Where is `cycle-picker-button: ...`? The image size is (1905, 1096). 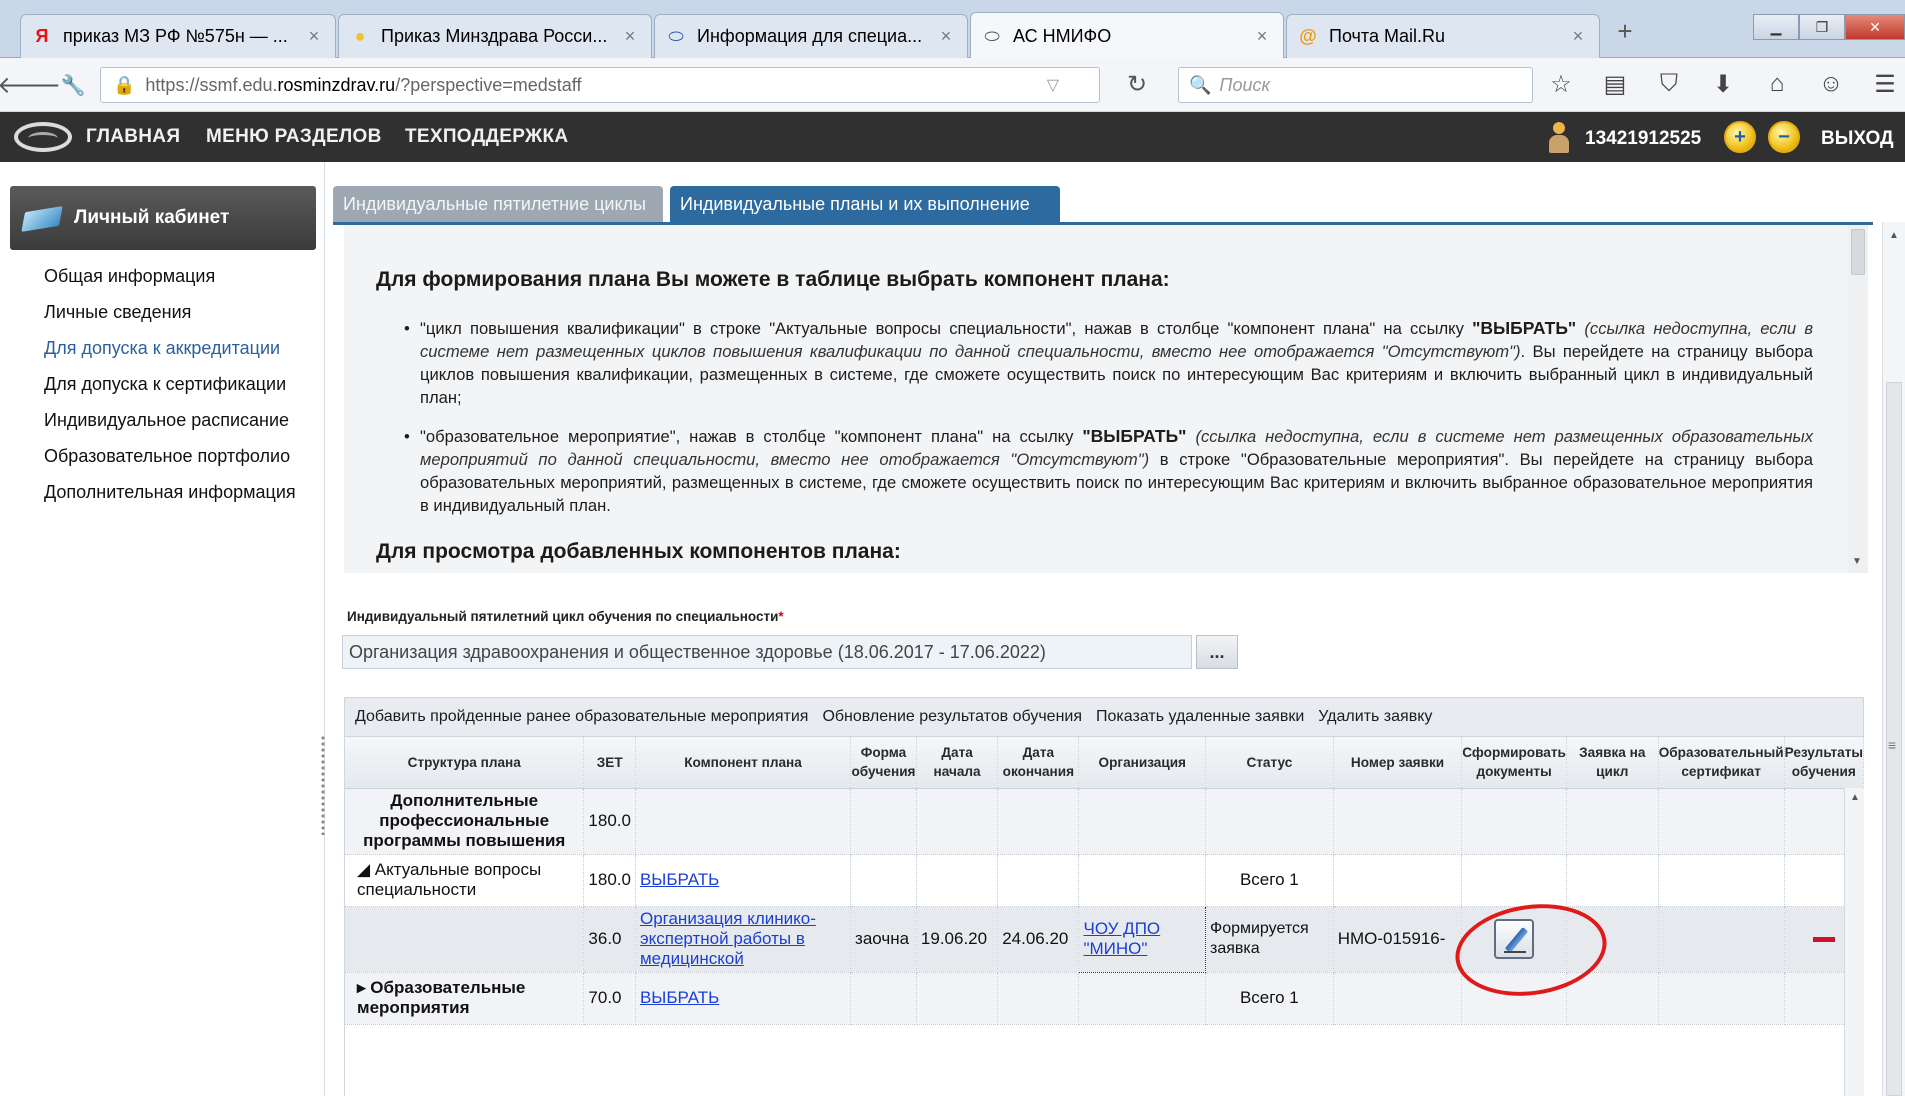
cycle-picker-button: ... is located at coordinates (1217, 652).